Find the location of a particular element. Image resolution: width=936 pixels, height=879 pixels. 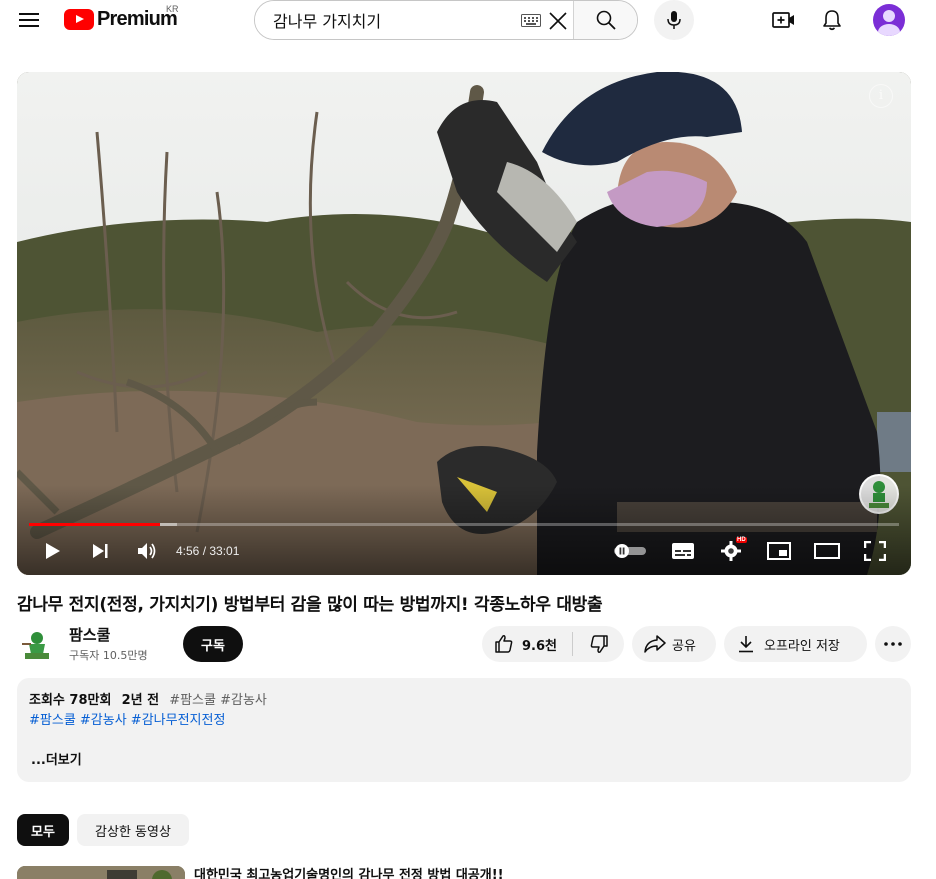

miniplayer-button is located at coordinates (779, 551).